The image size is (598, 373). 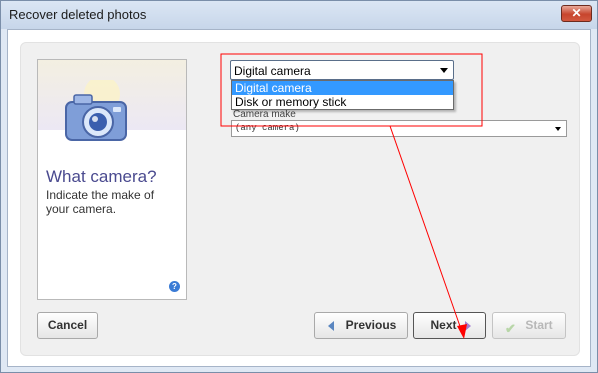 I want to click on next-button: Next, so click(x=449, y=325).